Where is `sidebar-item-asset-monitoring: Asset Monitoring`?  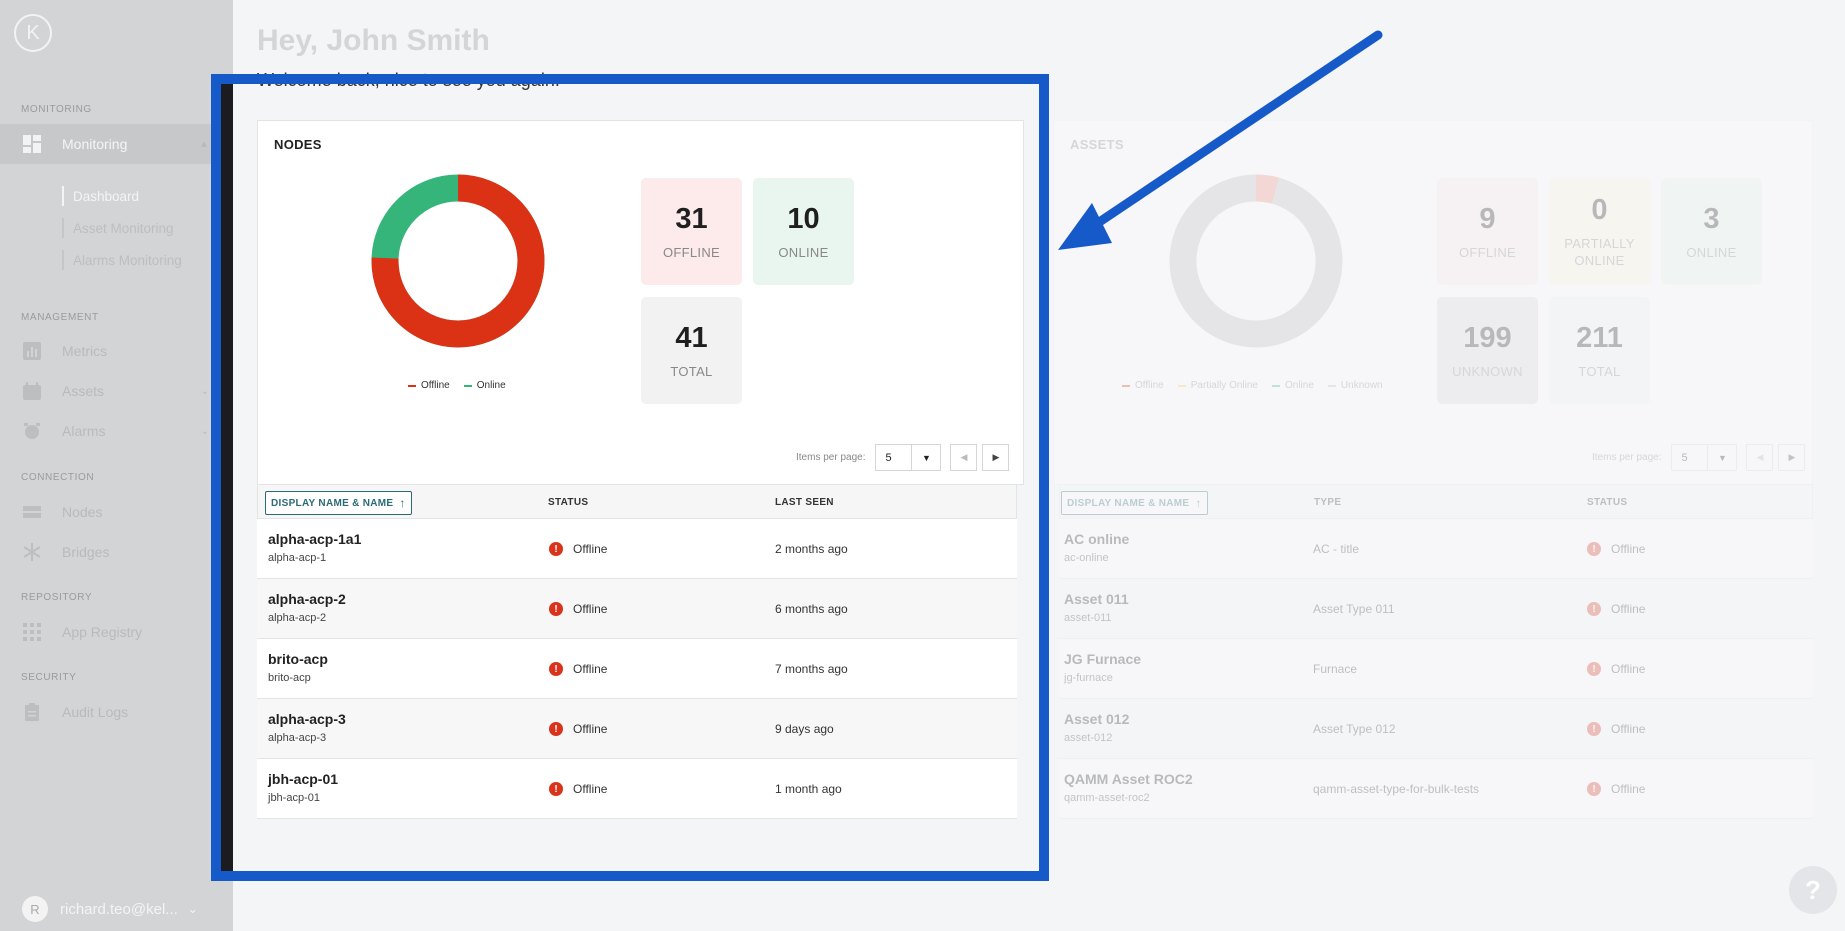 sidebar-item-asset-monitoring: Asset Monitoring is located at coordinates (118, 228).